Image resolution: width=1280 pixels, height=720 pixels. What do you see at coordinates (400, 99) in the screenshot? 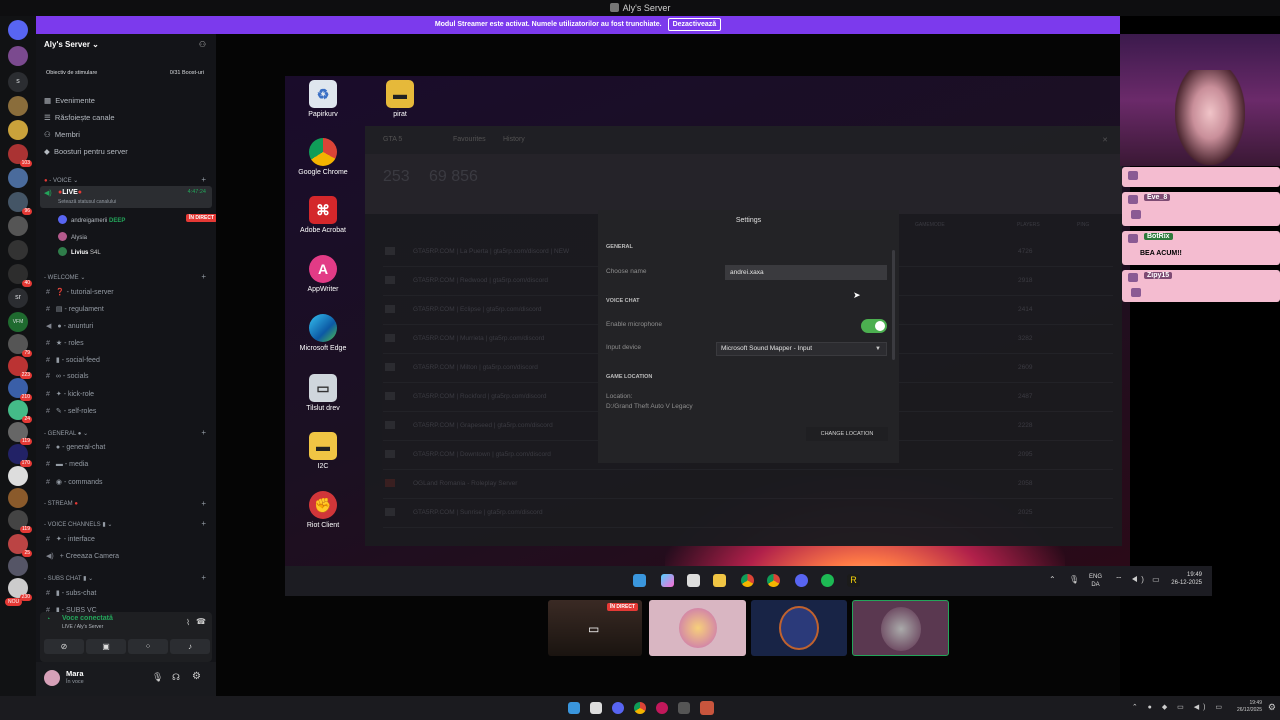
I see `desktop-icon-pirat: ▬ pirat` at bounding box center [400, 99].